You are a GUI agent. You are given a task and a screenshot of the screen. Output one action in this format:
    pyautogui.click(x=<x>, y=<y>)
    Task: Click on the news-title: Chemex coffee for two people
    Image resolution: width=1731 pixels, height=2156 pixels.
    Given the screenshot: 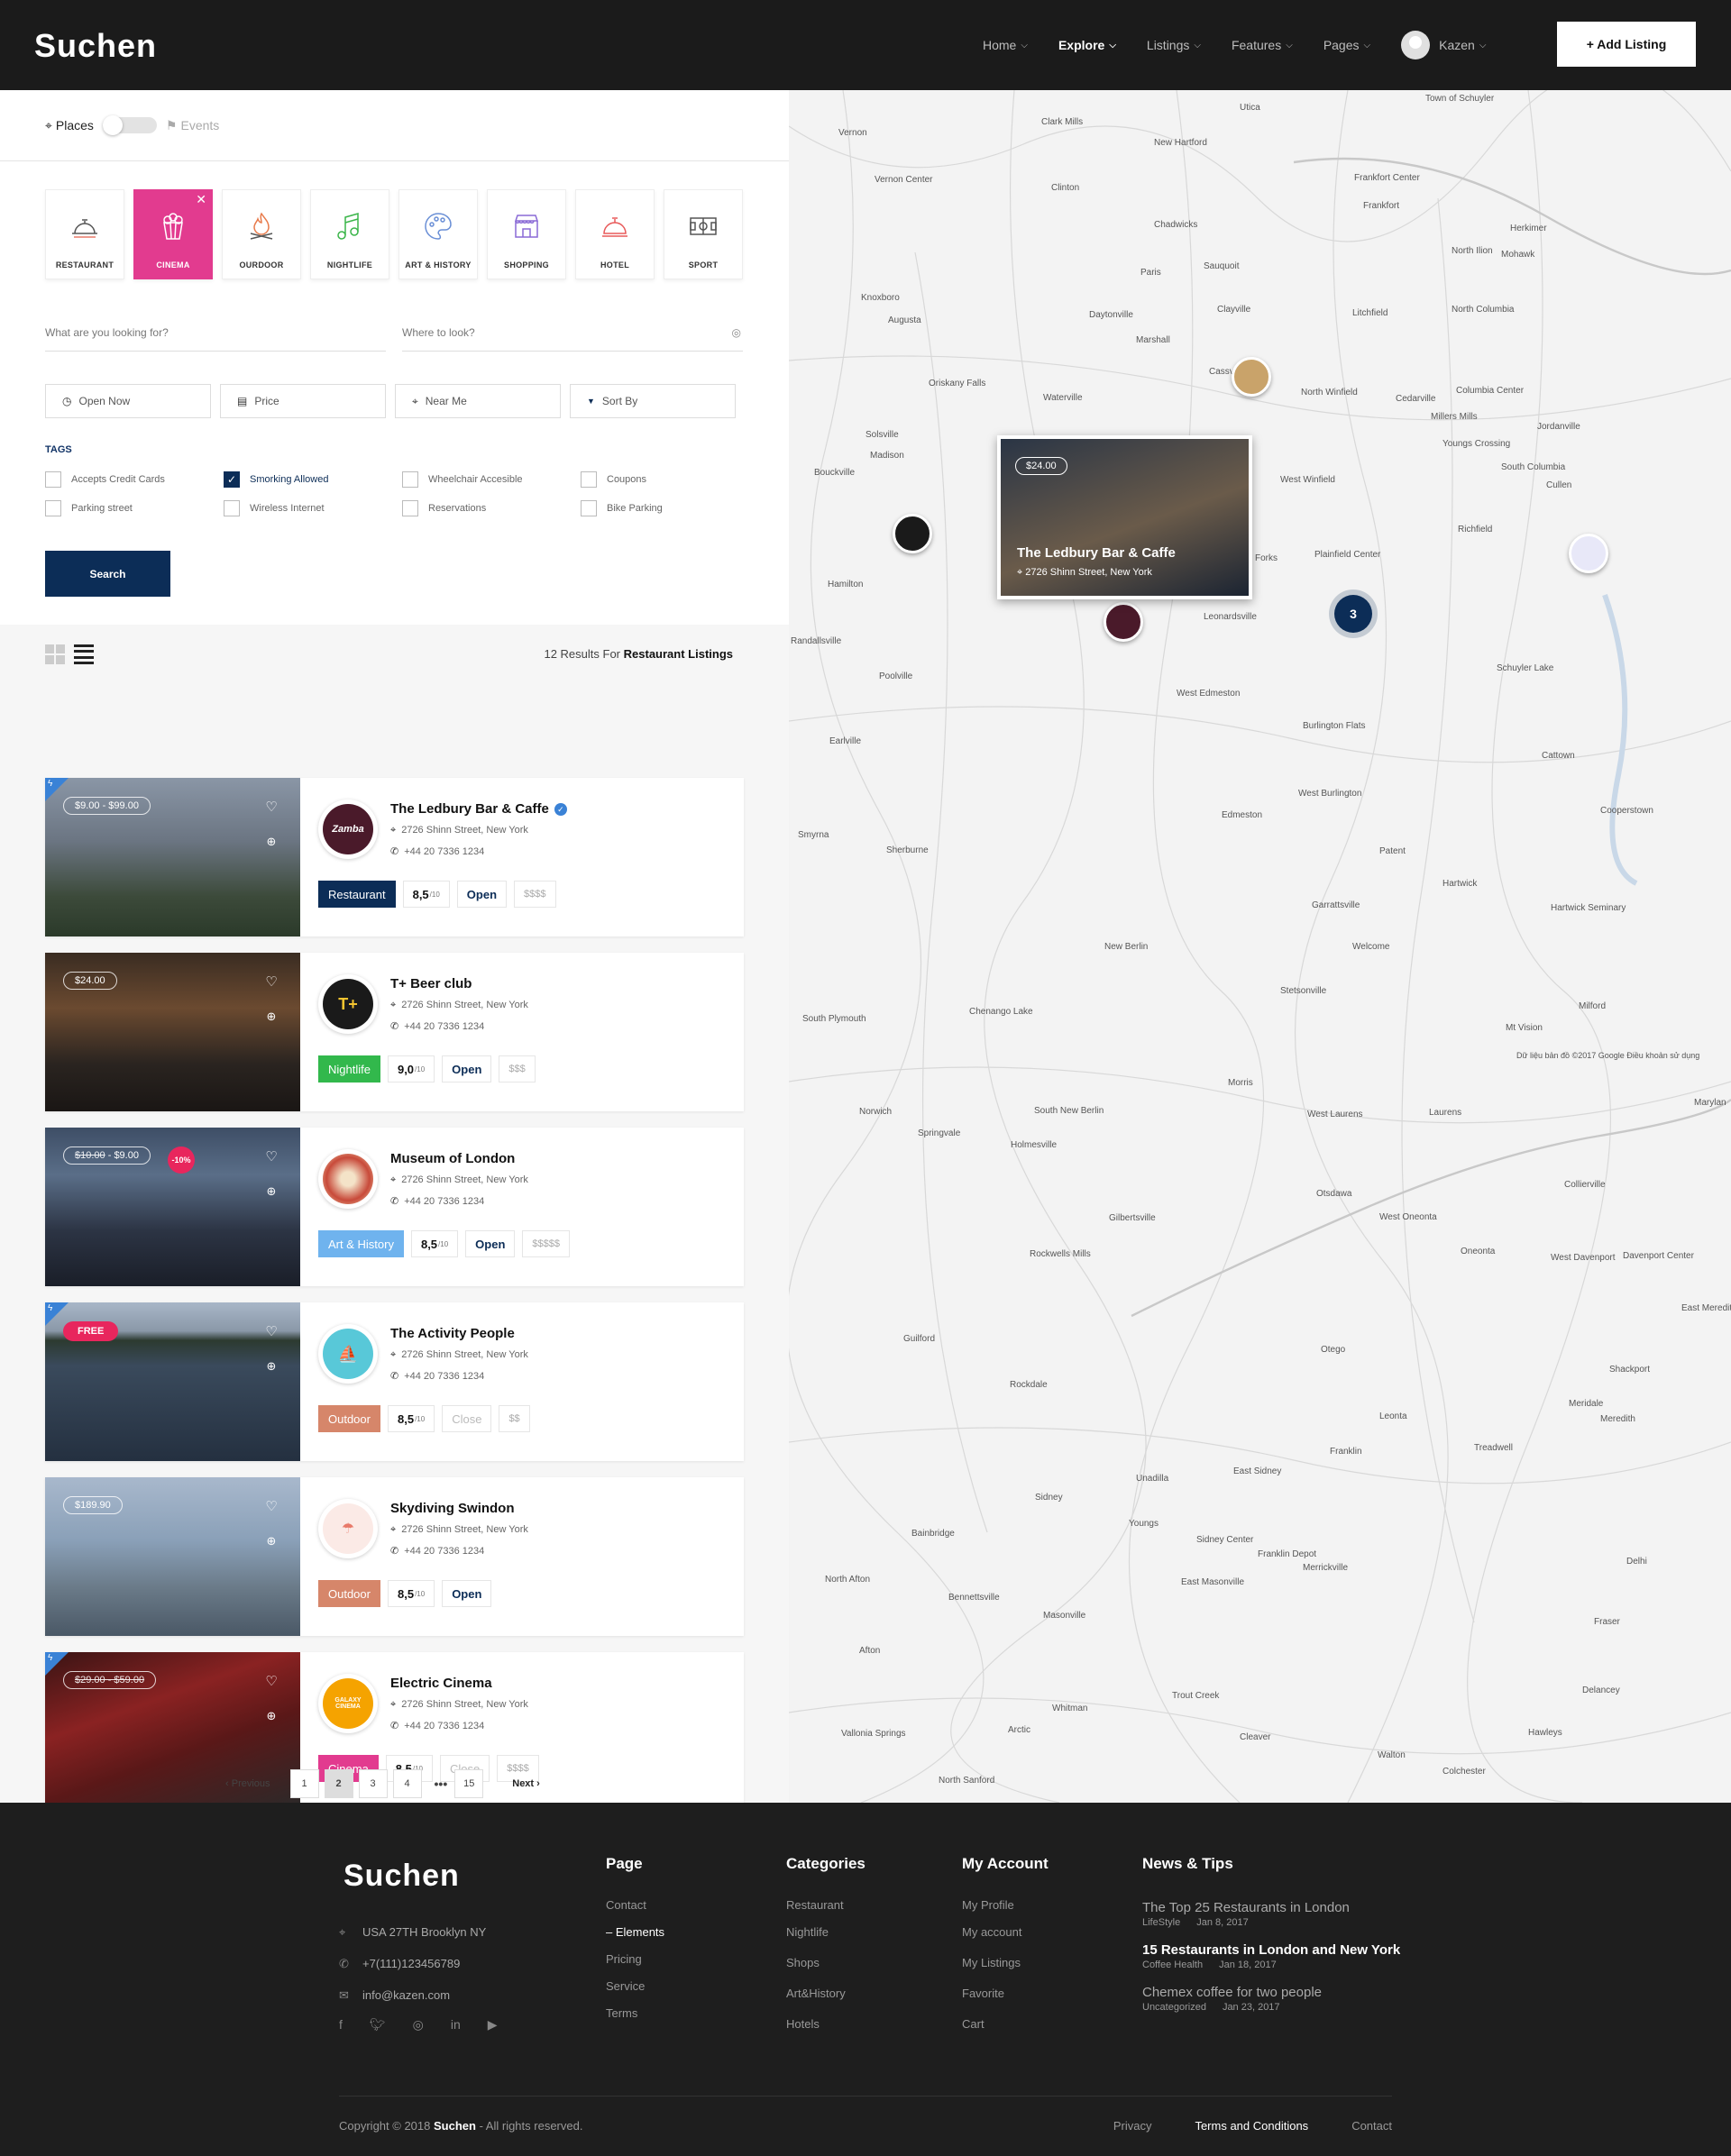 What is the action you would take?
    pyautogui.click(x=1273, y=1992)
    